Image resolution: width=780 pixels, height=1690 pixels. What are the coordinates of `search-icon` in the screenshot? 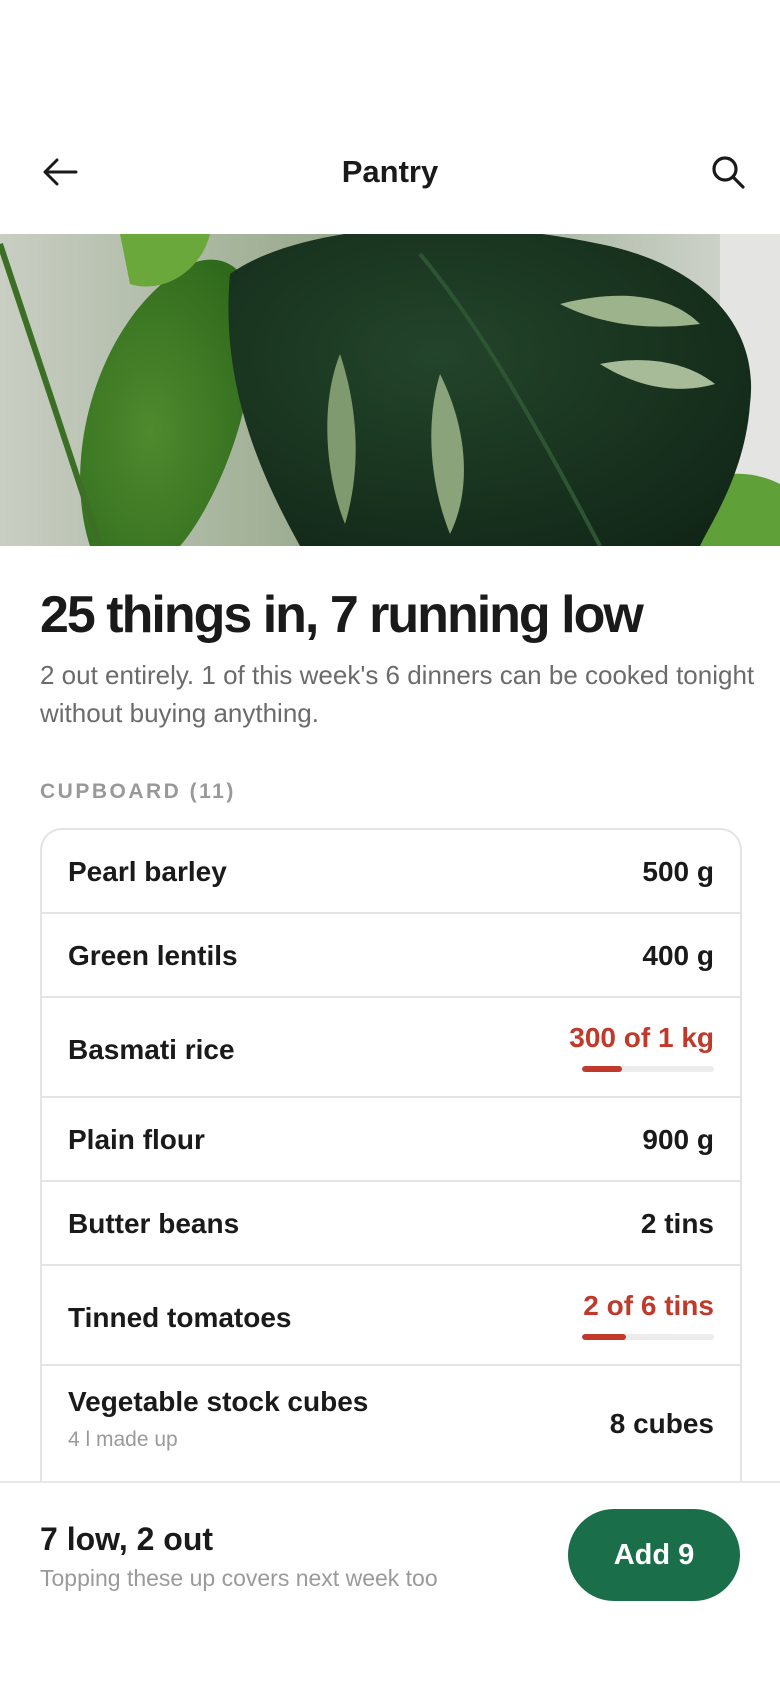 It's located at (728, 172).